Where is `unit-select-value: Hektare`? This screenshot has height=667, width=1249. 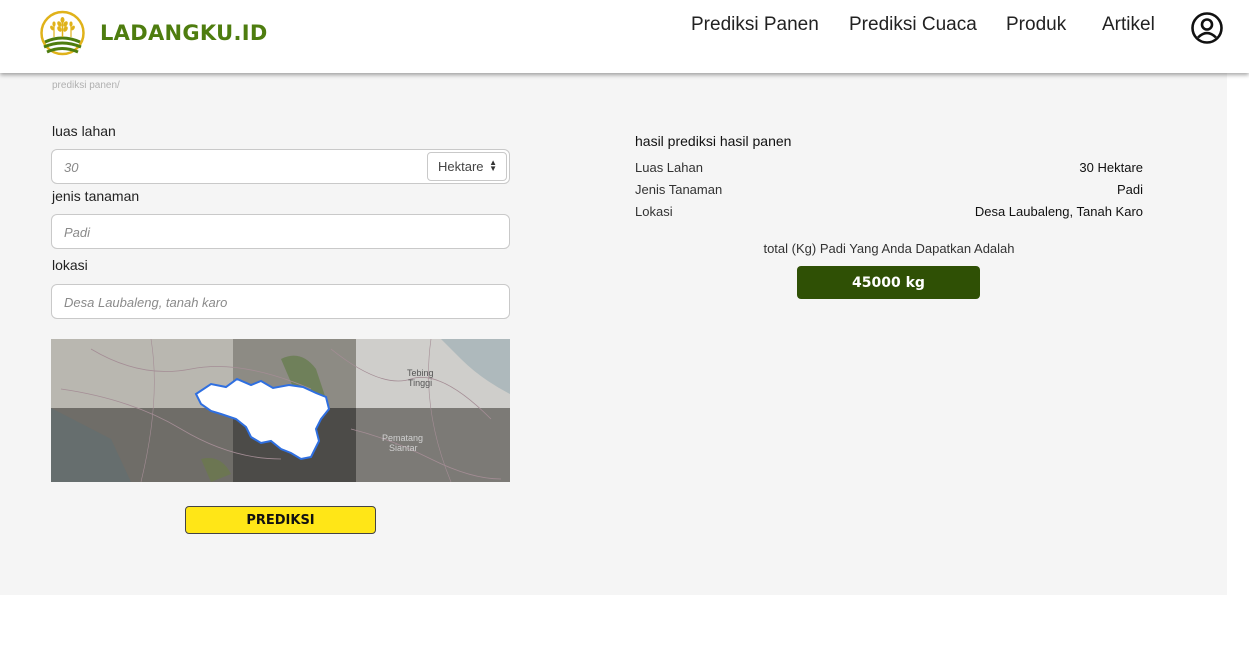
unit-select-value: Hektare is located at coordinates (461, 166).